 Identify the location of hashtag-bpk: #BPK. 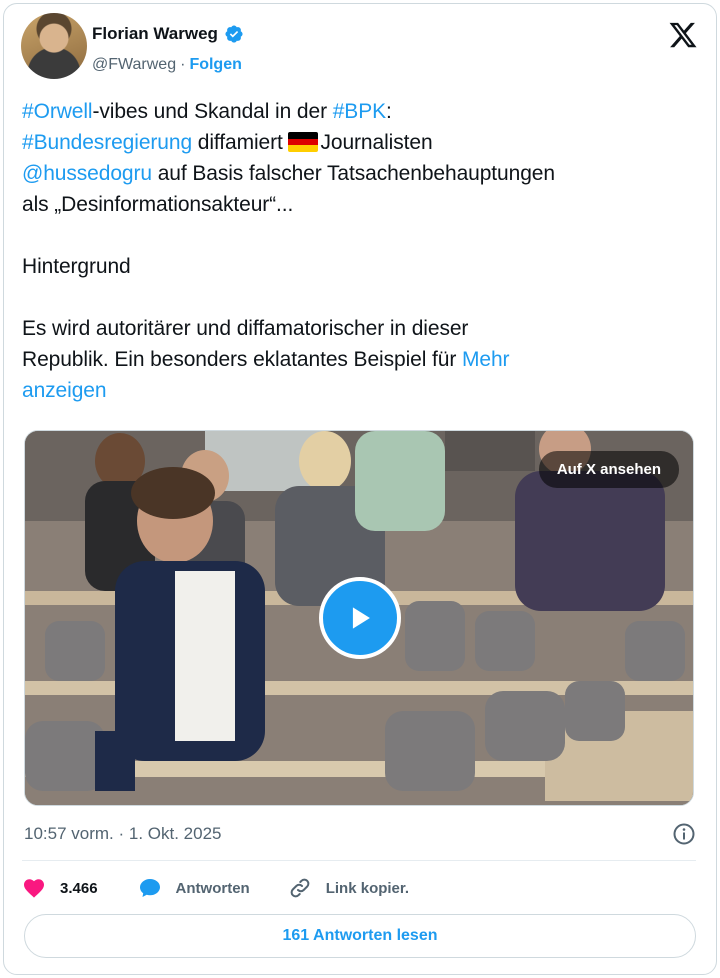
(359, 111).